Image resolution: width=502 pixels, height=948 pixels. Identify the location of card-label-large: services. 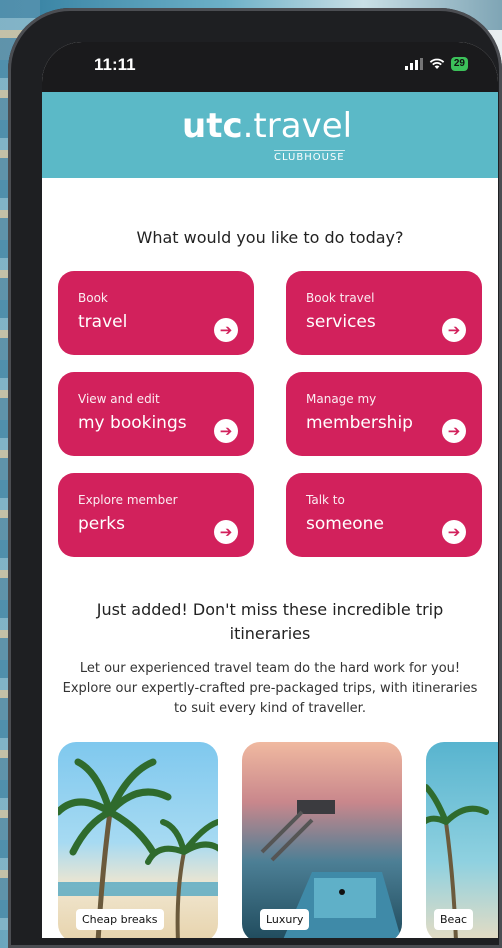
(341, 322).